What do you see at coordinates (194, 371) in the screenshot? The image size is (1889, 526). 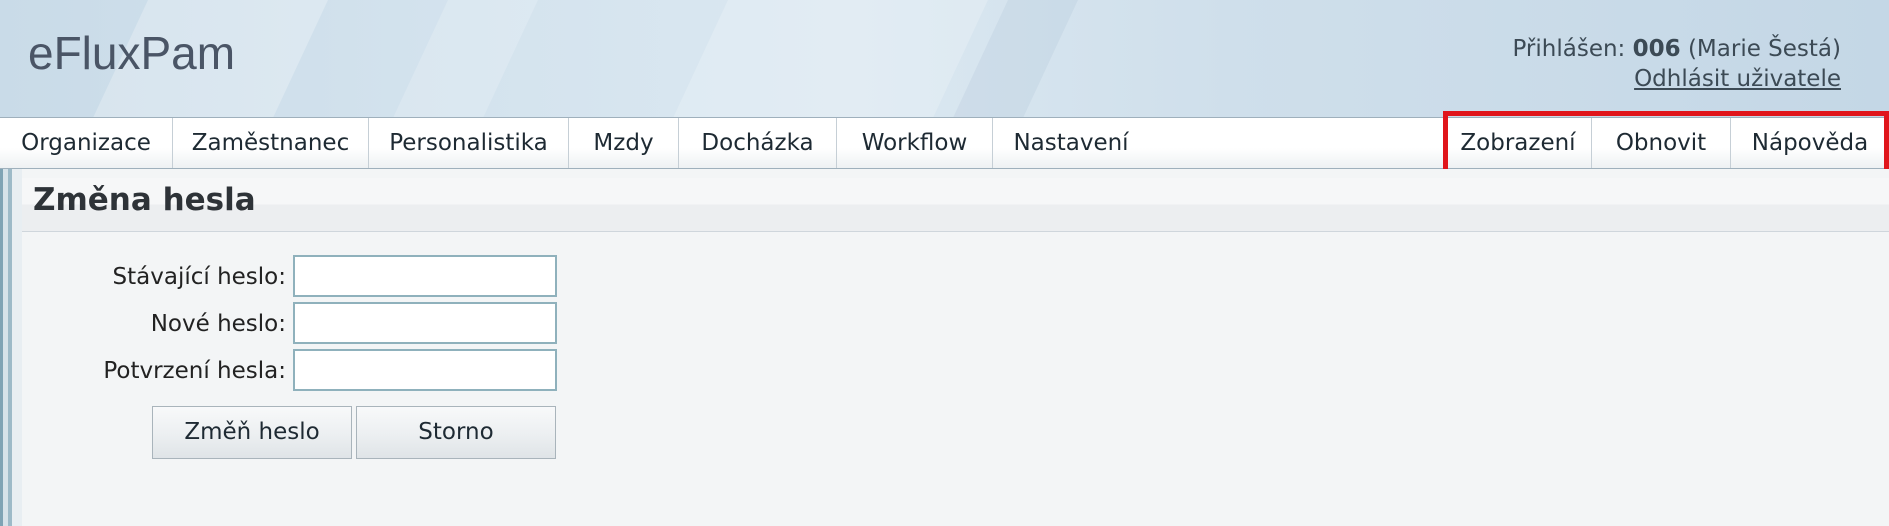 I see `confirm-password-label: Potvrzení hesla:` at bounding box center [194, 371].